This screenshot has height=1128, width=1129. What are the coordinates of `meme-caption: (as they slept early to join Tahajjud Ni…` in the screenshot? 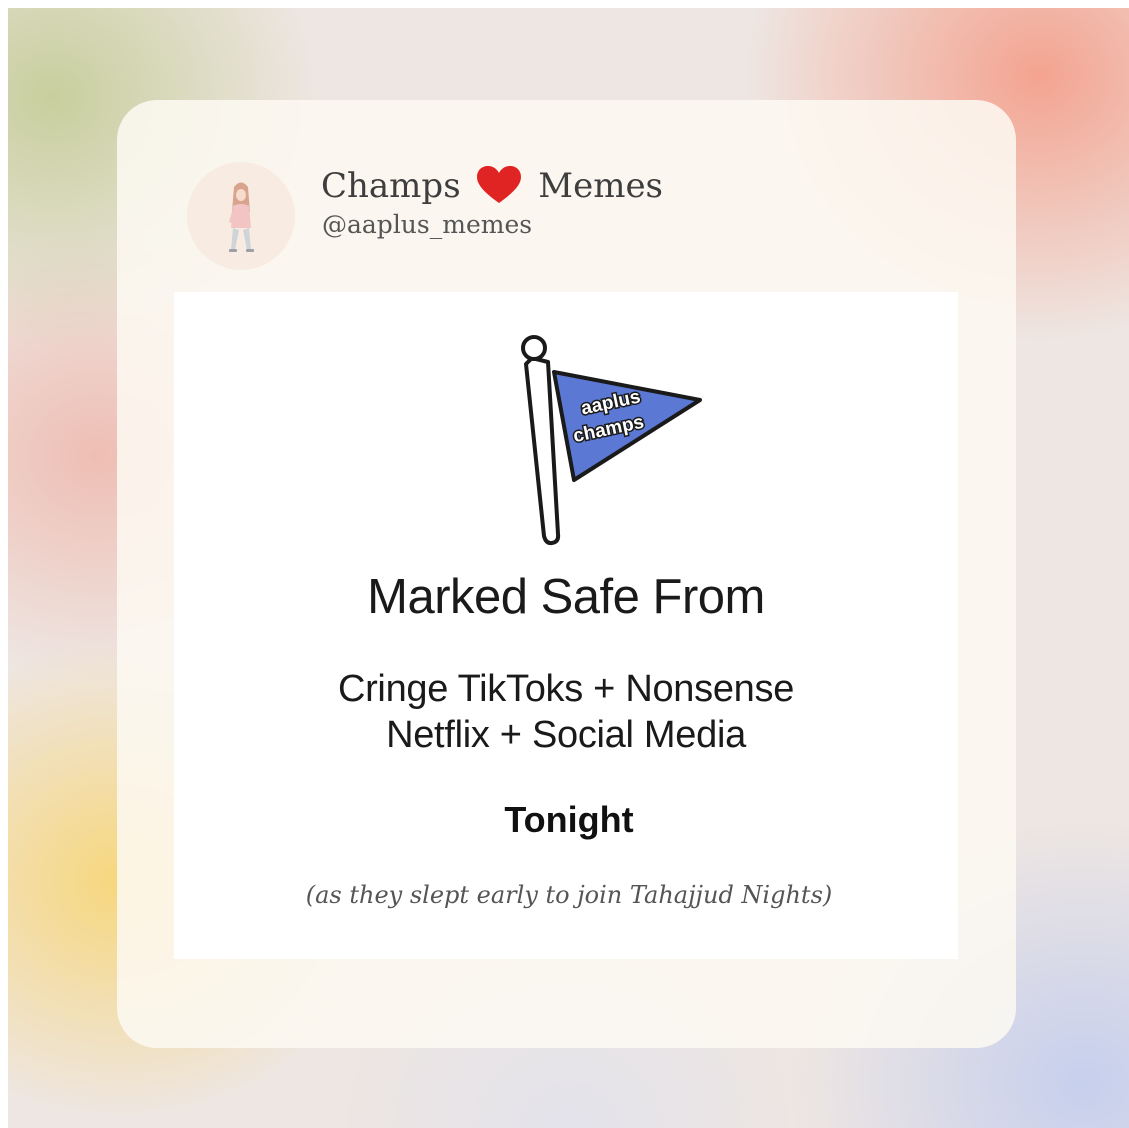 It's located at (569, 895).